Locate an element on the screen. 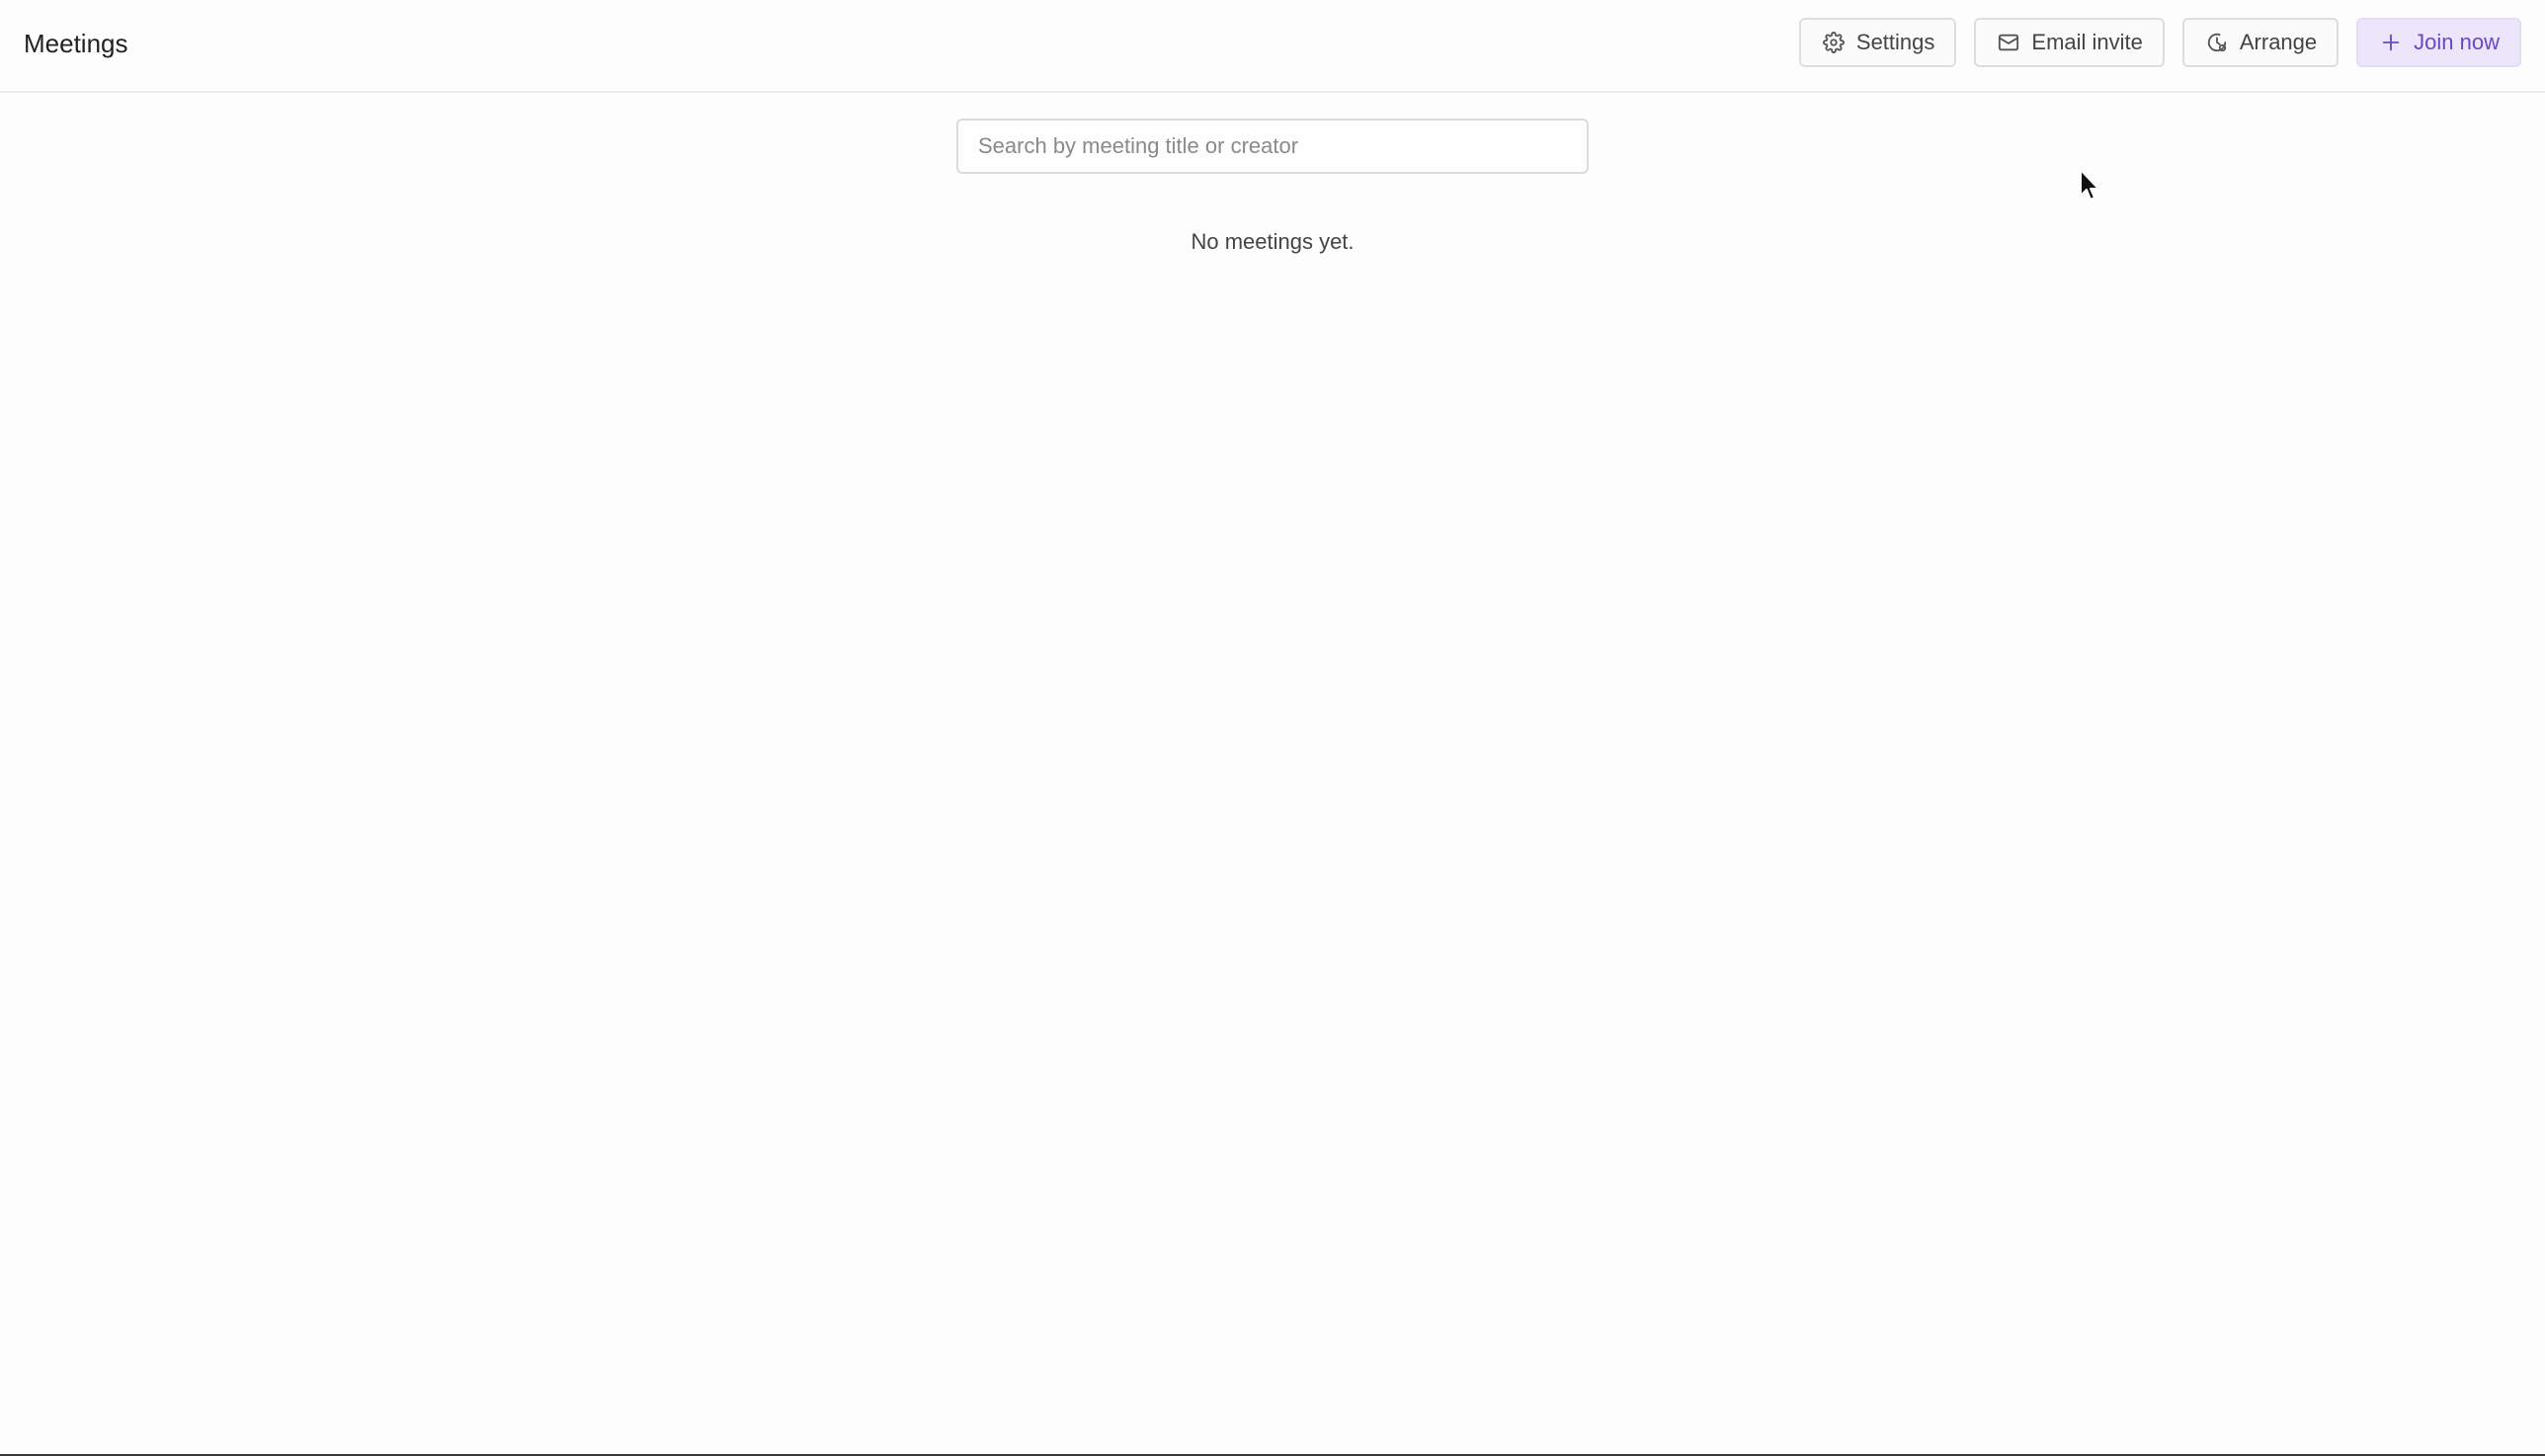 This screenshot has width=2545, height=1456. settings-button-label: Settings is located at coordinates (1895, 42).